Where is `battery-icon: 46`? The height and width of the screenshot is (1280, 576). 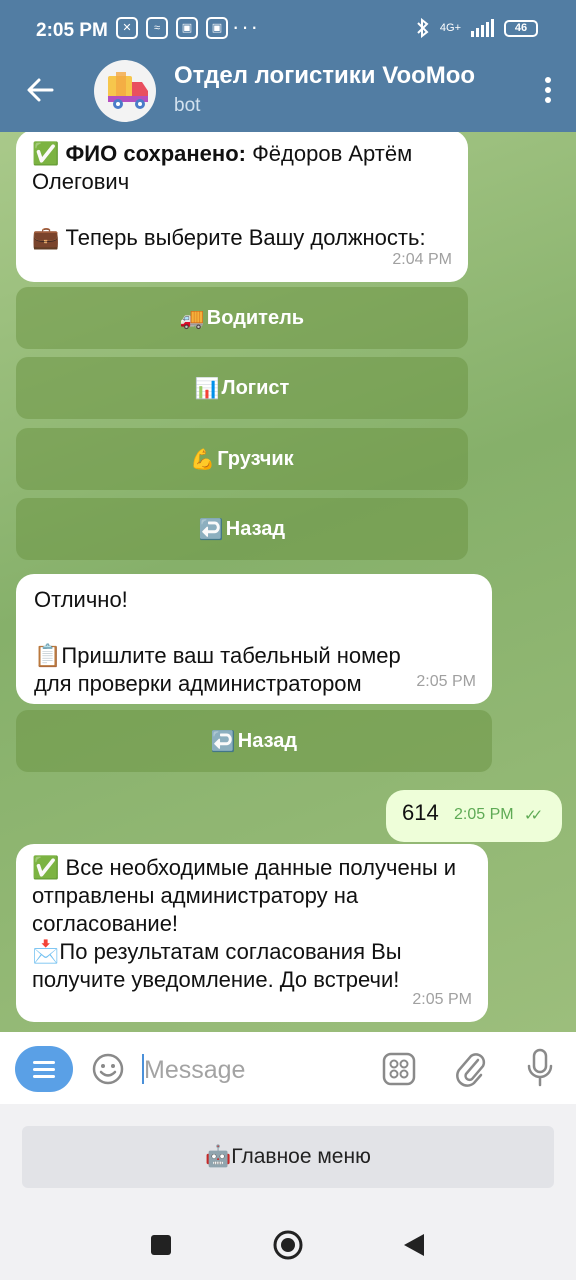
battery-icon: 46 is located at coordinates (521, 28).